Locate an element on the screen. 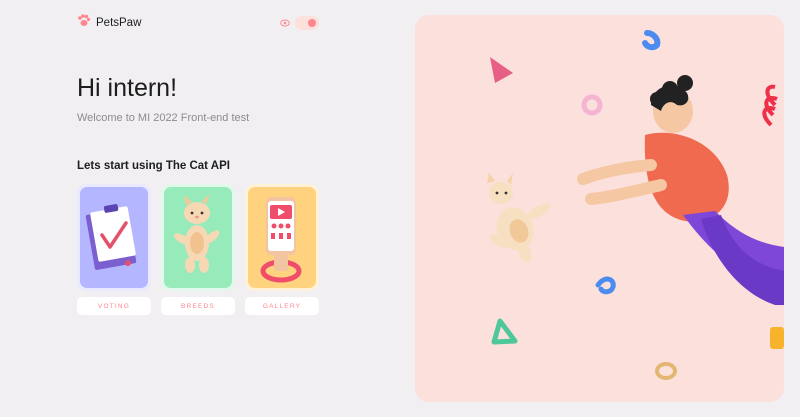 This screenshot has width=800, height=417. theme-toggle is located at coordinates (299, 23).